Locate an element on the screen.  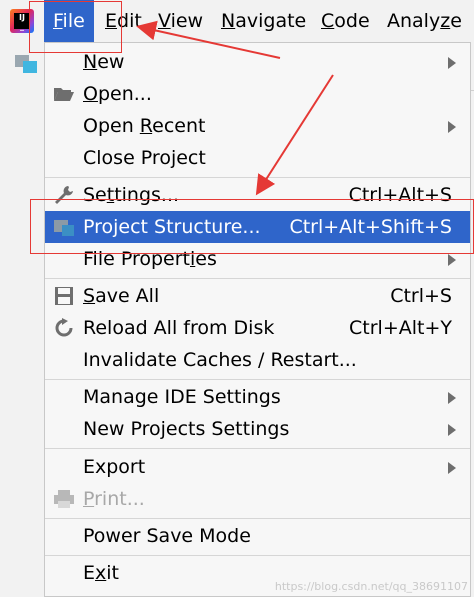
watermark: https://blog.csdn.net/qq_38691107 is located at coordinates (371, 586).